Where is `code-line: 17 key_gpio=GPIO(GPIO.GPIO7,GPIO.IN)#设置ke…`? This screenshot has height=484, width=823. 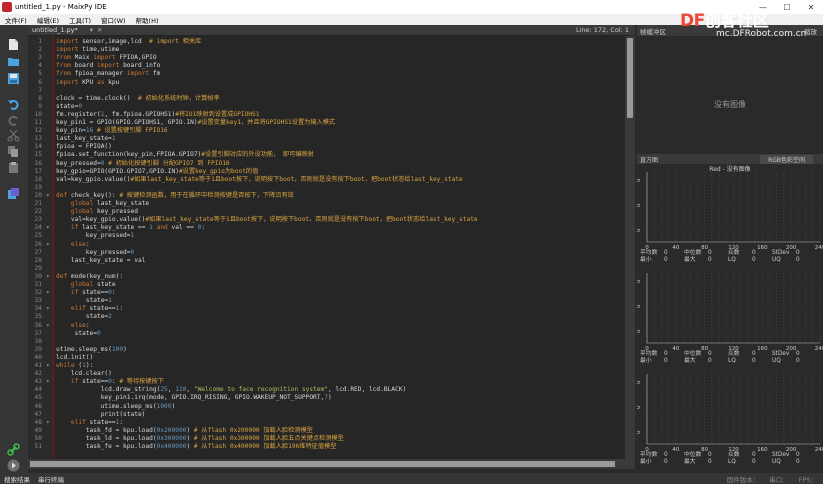 code-line: 17 key_gpio=GPIO(GPIO.GPIO7,GPIO.IN)#设置ke… is located at coordinates (326, 172).